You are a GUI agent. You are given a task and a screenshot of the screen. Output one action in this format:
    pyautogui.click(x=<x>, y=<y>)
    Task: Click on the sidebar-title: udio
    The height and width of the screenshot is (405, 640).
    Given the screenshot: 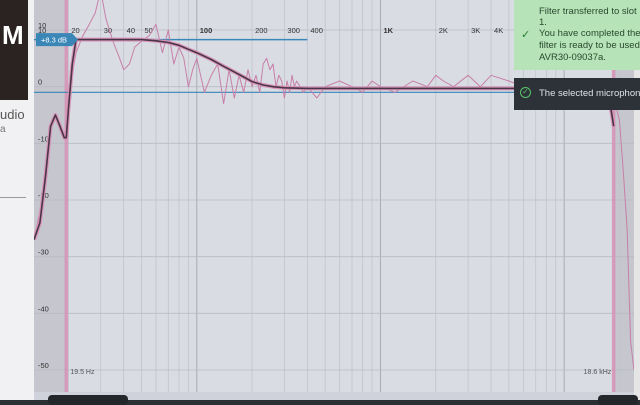 What is the action you would take?
    pyautogui.click(x=12, y=114)
    